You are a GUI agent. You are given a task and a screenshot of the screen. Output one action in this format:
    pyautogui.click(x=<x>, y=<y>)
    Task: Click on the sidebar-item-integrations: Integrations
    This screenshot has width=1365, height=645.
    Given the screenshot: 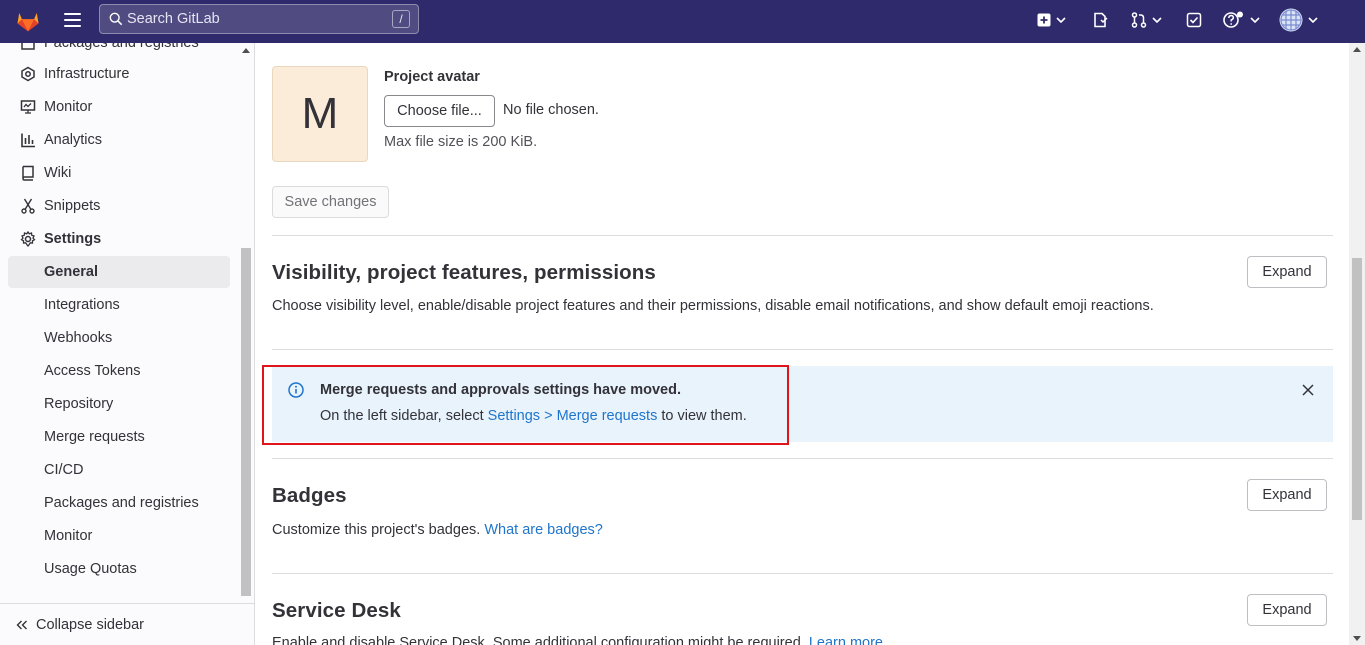 What is the action you would take?
    pyautogui.click(x=119, y=305)
    